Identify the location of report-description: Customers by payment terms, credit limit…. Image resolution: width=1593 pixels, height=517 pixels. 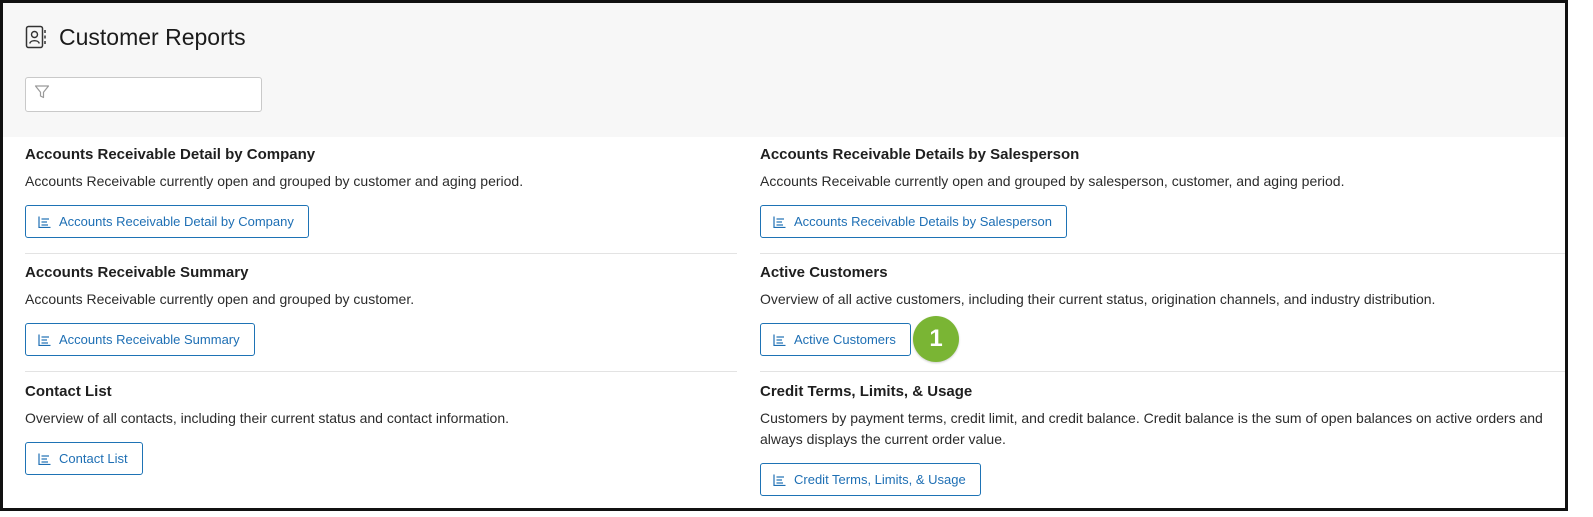
(1151, 428).